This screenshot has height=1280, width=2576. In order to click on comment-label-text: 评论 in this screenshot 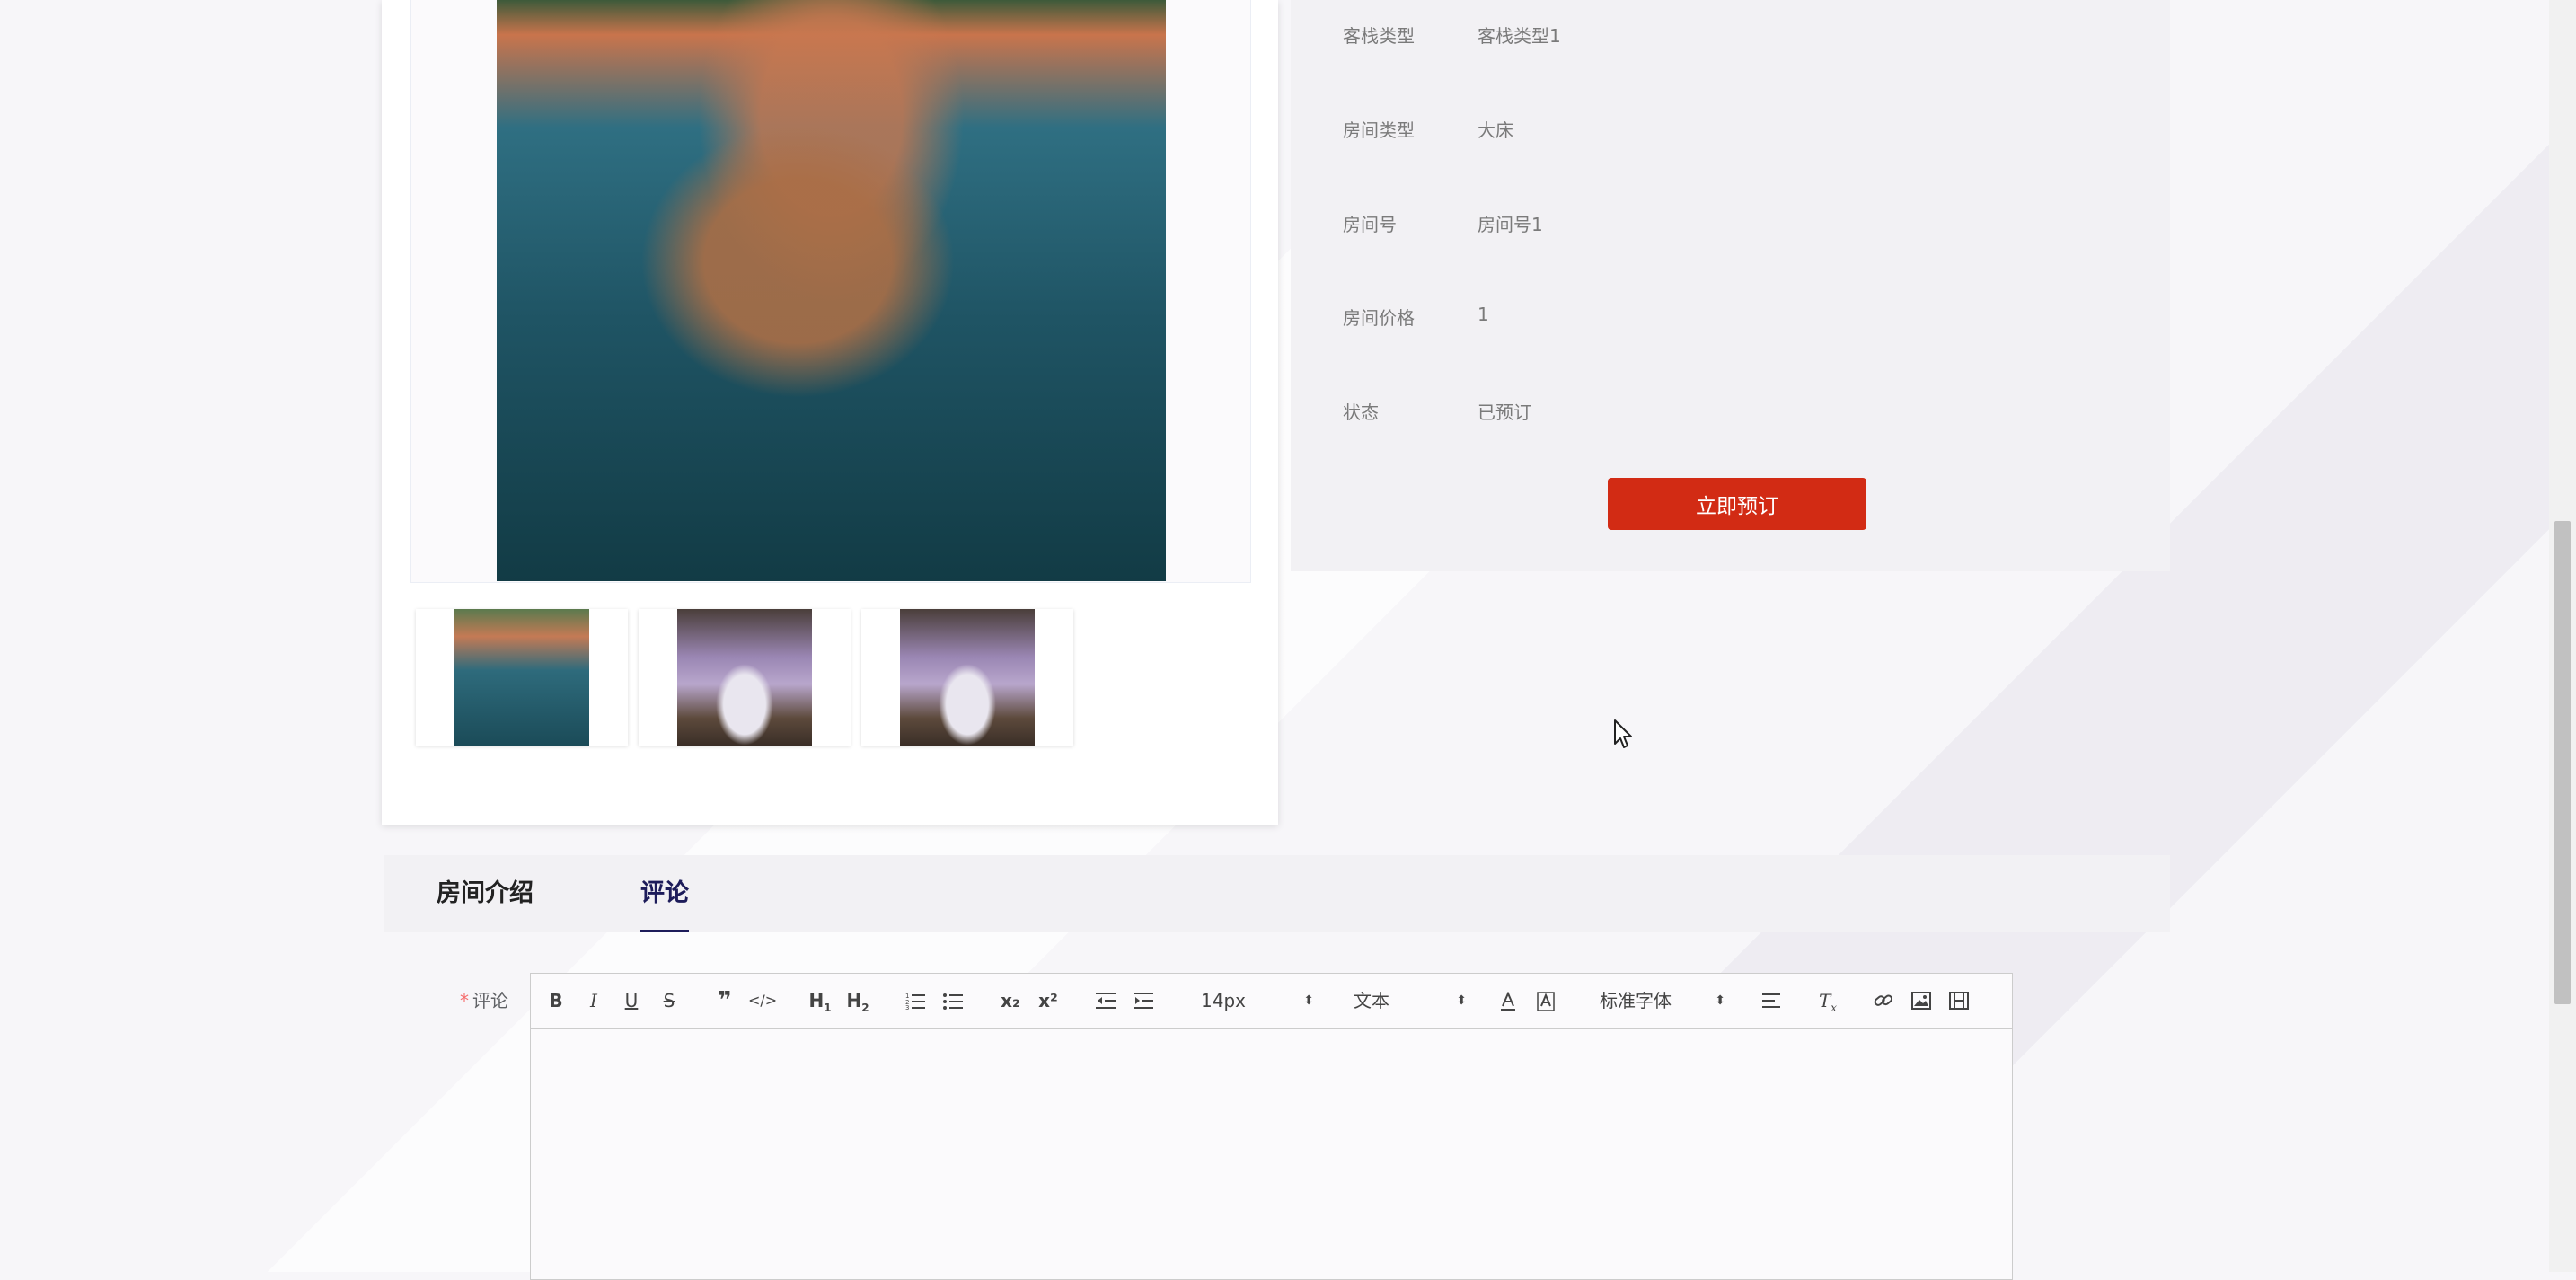, I will do `click(490, 1000)`.